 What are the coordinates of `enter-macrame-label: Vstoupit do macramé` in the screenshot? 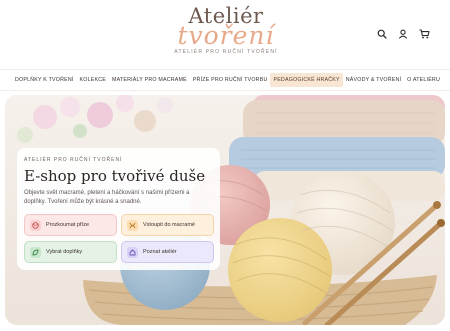 It's located at (169, 225).